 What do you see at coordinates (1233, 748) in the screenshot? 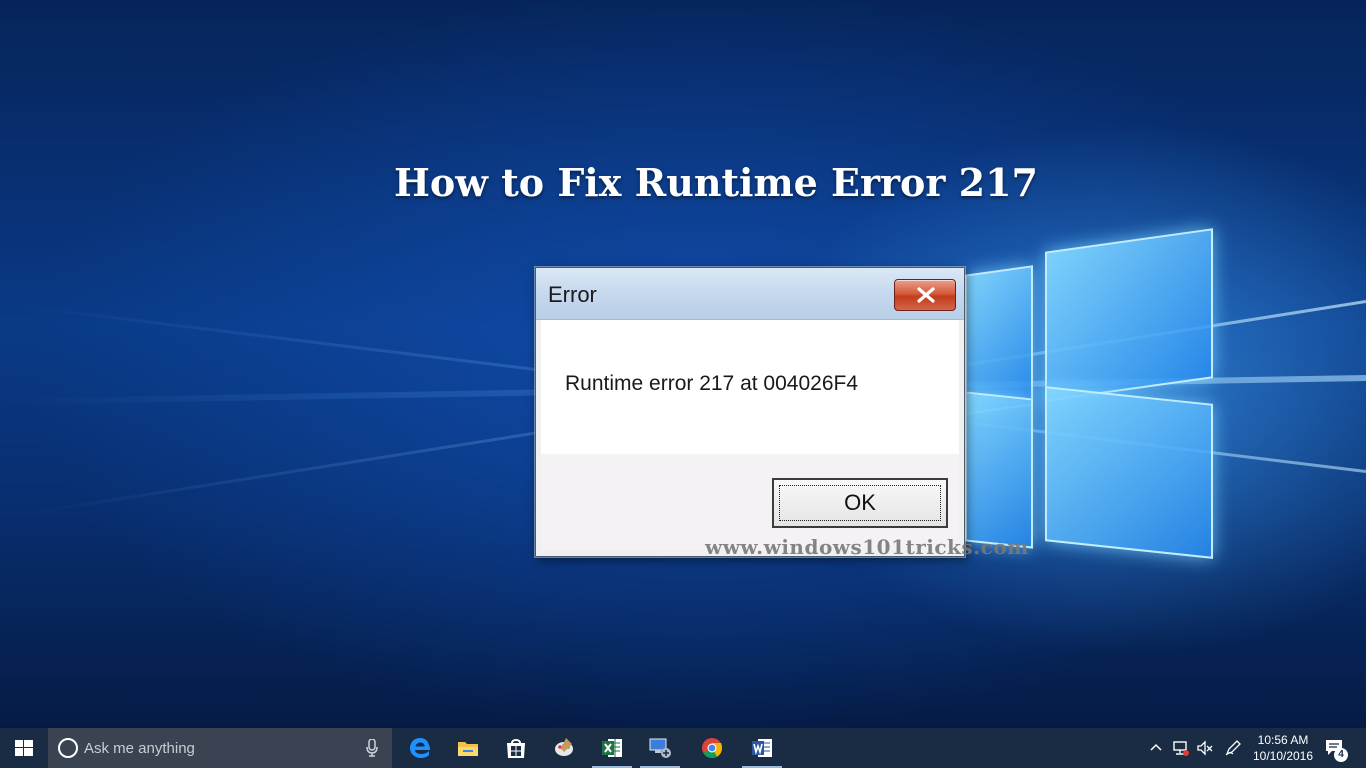
I see `pen-workspace-icon` at bounding box center [1233, 748].